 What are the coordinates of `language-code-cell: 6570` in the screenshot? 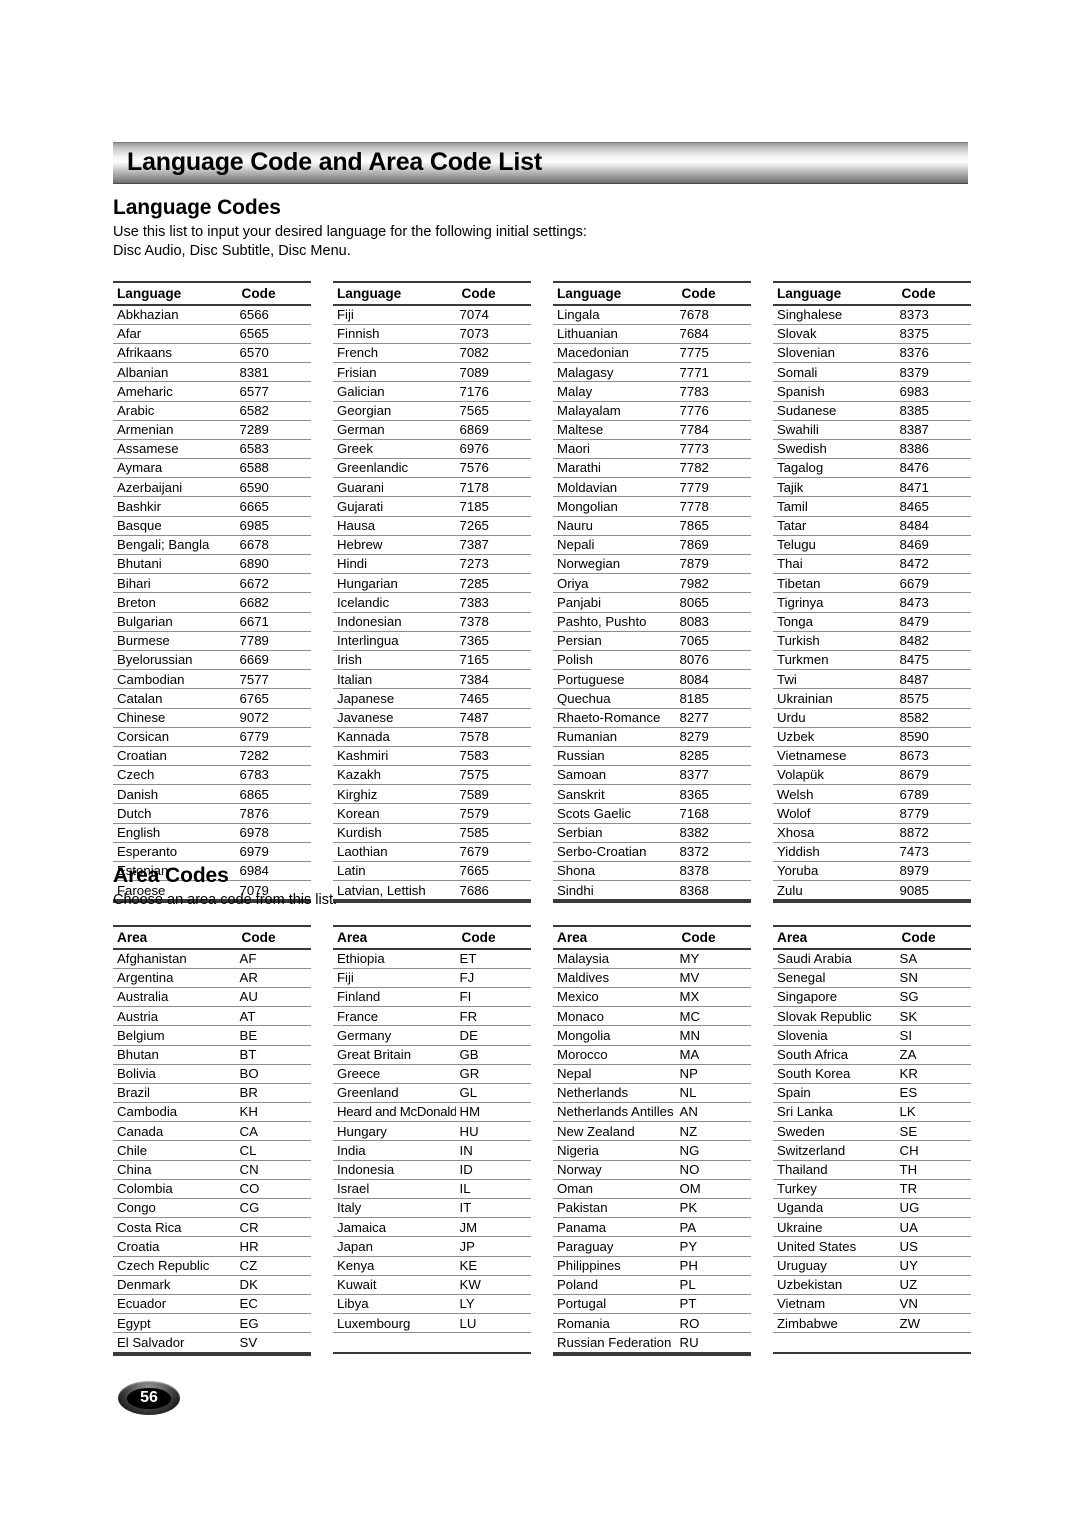 It's located at (273, 353).